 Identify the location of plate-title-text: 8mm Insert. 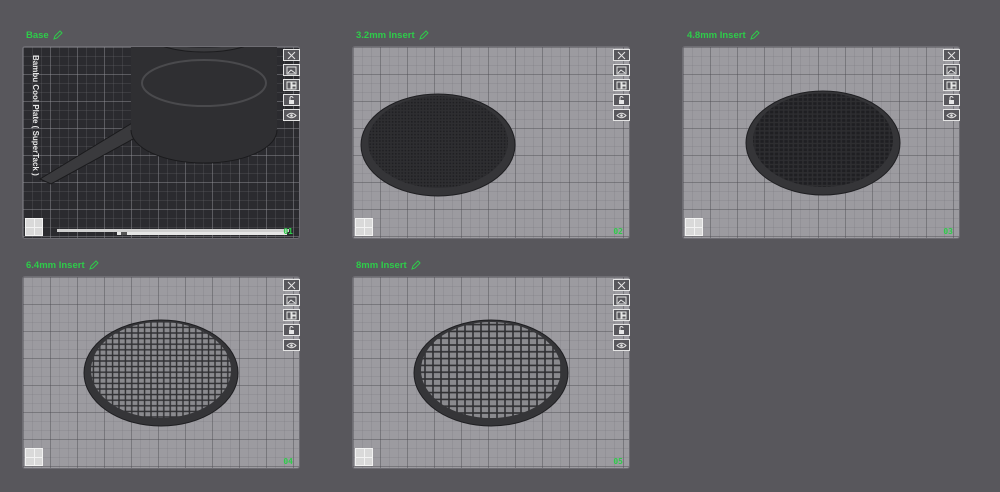
(381, 265).